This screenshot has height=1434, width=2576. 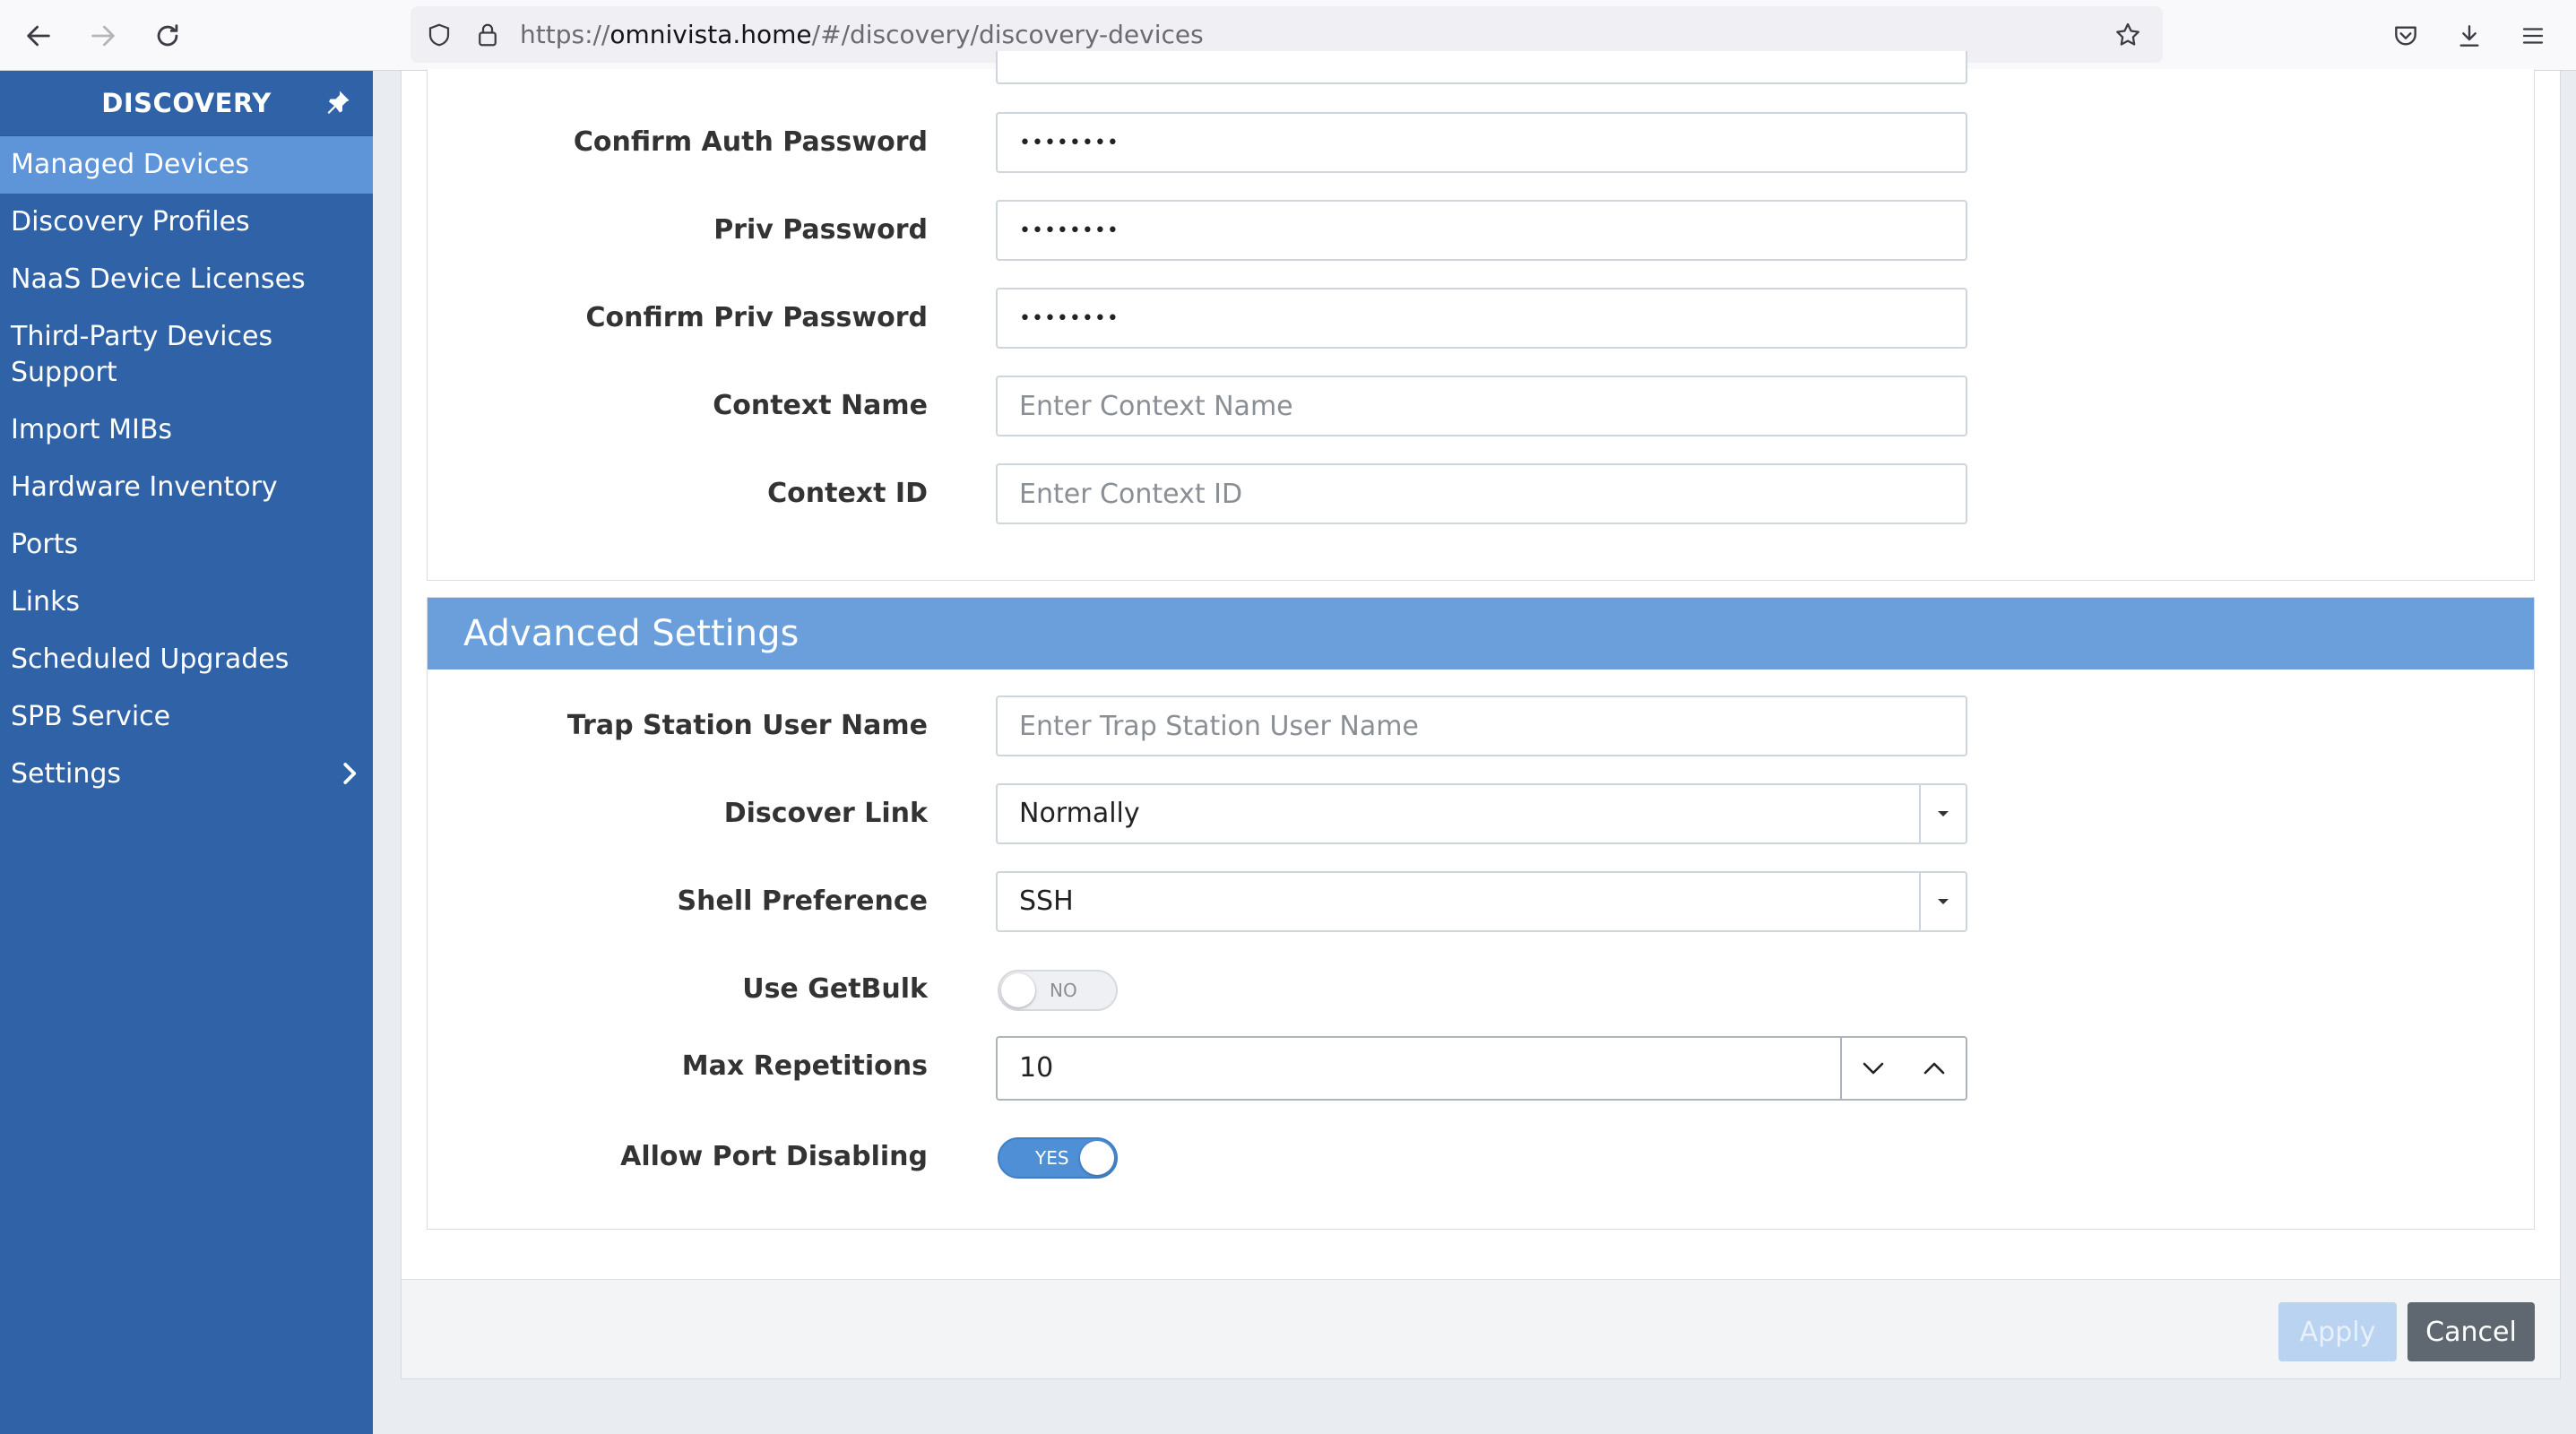 What do you see at coordinates (103, 36) in the screenshot?
I see `forward-icon` at bounding box center [103, 36].